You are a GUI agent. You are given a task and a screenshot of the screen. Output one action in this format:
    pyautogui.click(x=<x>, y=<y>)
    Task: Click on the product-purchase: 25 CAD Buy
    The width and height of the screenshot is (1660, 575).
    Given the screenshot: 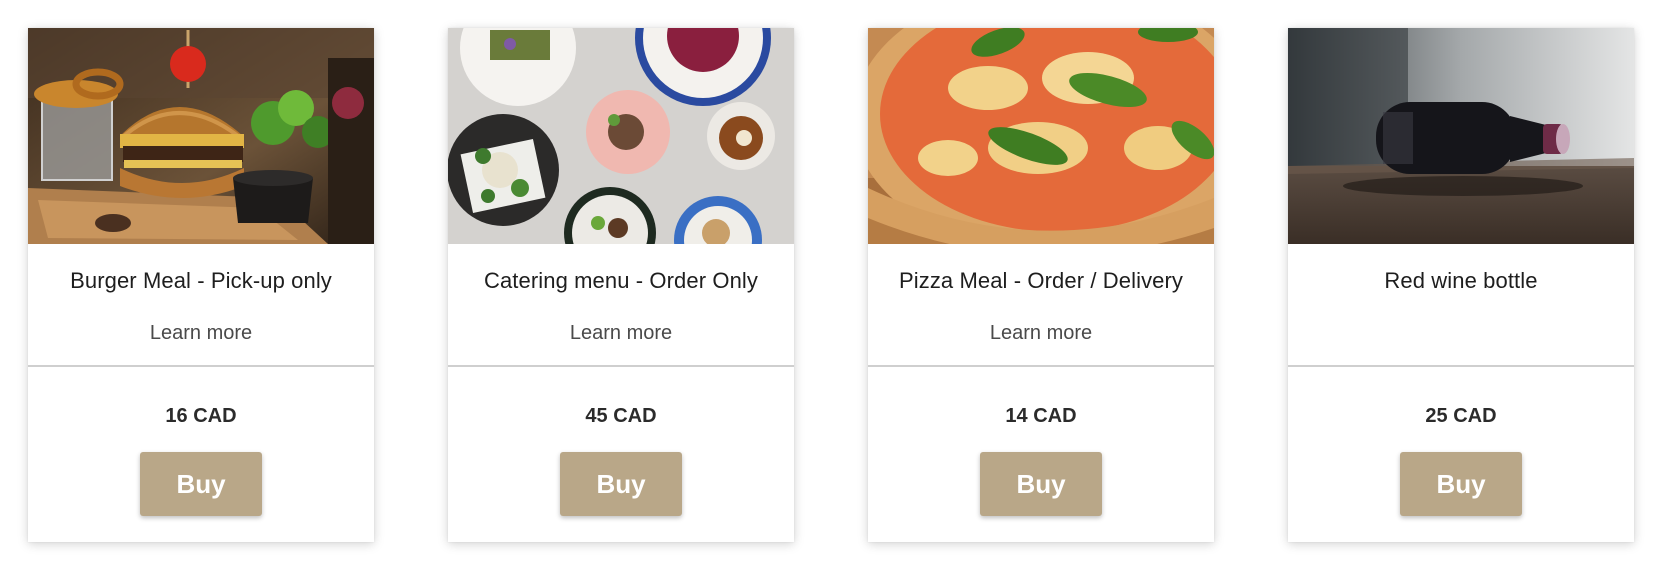 What is the action you would take?
    pyautogui.click(x=1461, y=454)
    